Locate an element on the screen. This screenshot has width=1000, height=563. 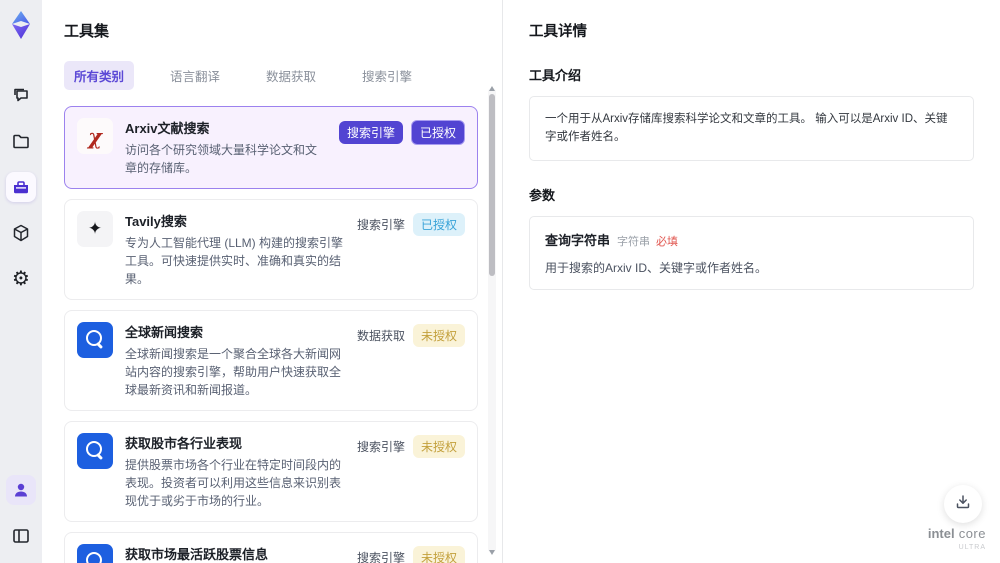
scroll-down-arrow is located at coordinates (492, 552).